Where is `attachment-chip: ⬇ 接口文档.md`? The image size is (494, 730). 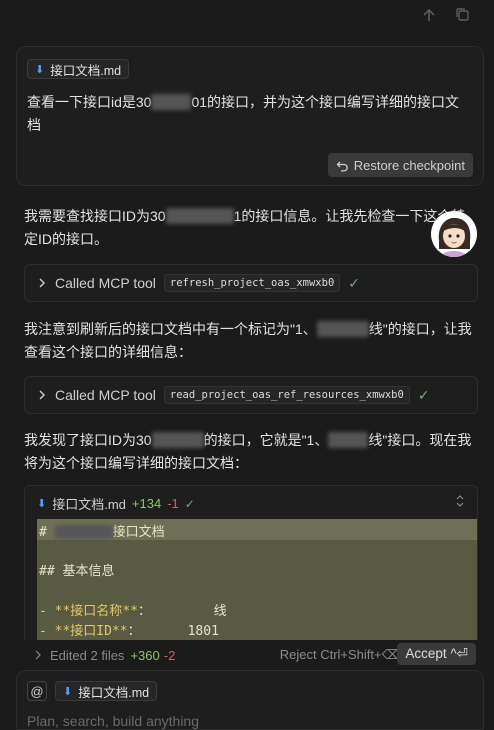
attachment-chip: ⬇ 接口文档.md is located at coordinates (78, 69).